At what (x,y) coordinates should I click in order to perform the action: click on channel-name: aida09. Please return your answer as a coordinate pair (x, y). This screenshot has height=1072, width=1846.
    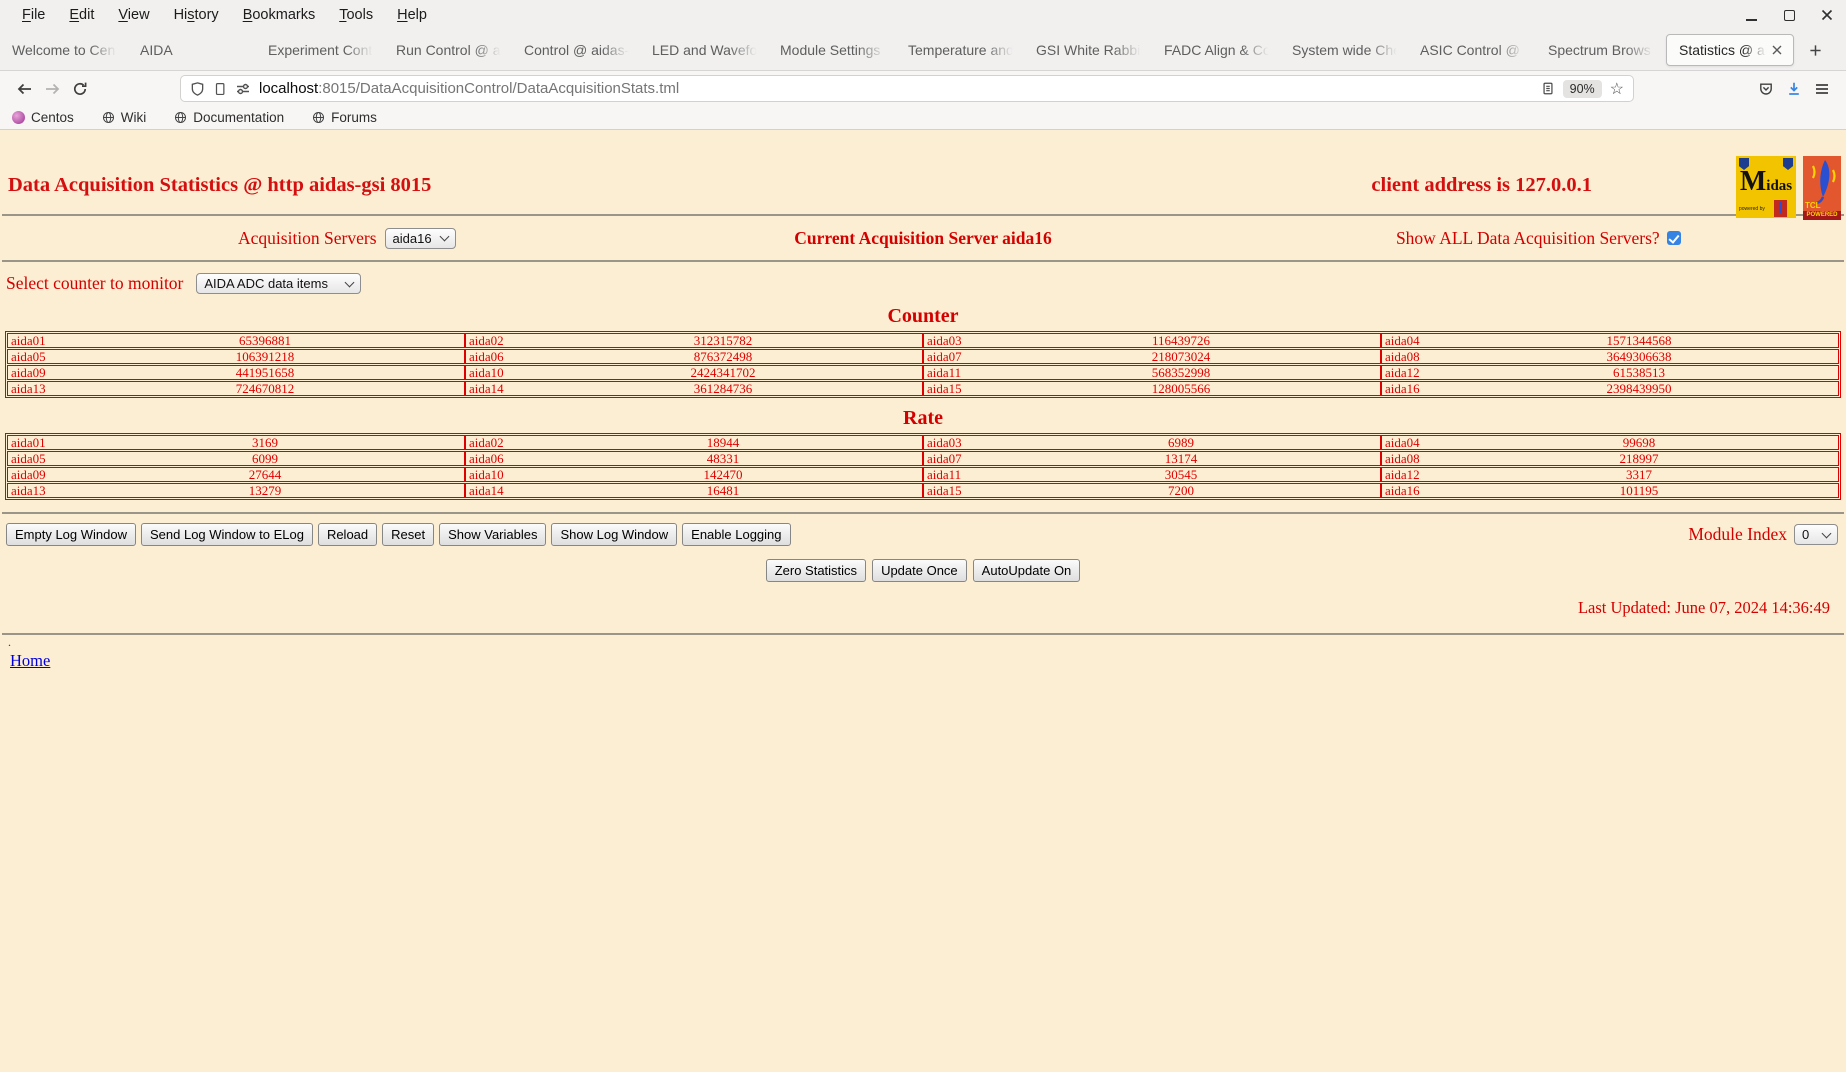
    Looking at the image, I should click on (28, 372).